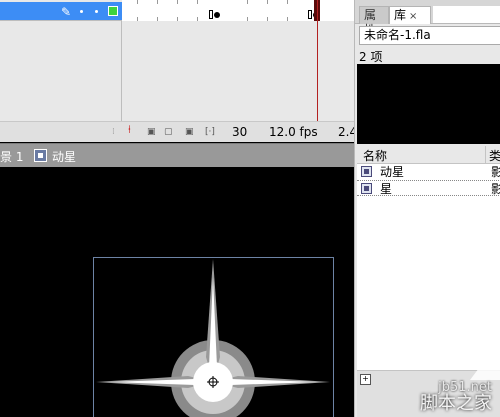 The width and height of the screenshot is (500, 417). Describe the element at coordinates (386, 189) in the screenshot. I see `library-item-name: 星` at that location.